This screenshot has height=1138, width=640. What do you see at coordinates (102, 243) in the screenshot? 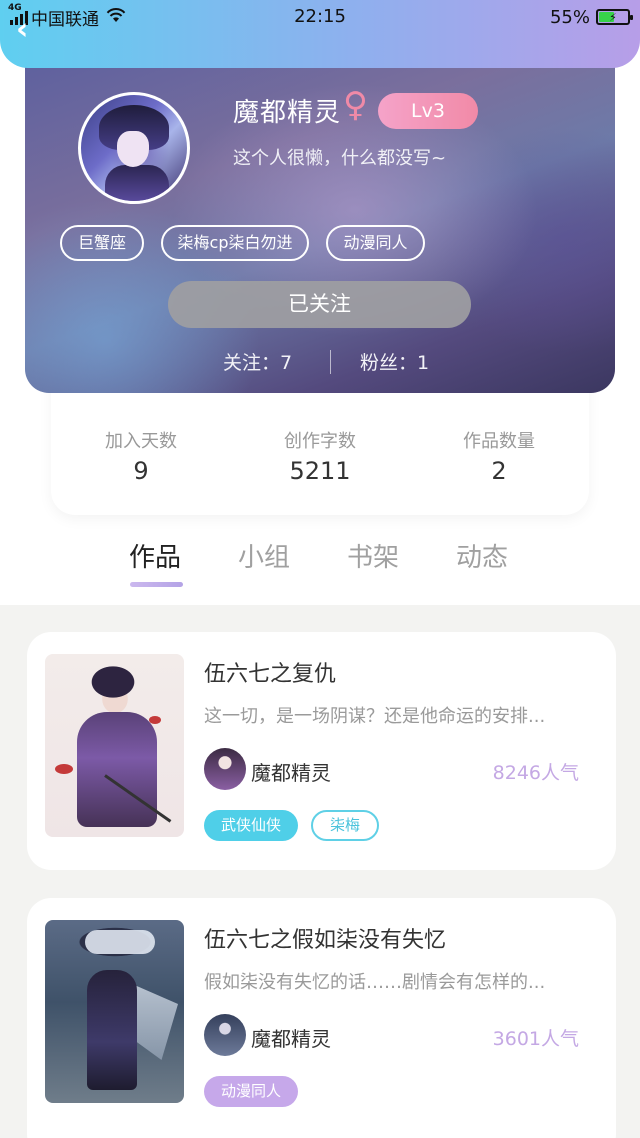
I see `profile-tag: 巨蟹座` at bounding box center [102, 243].